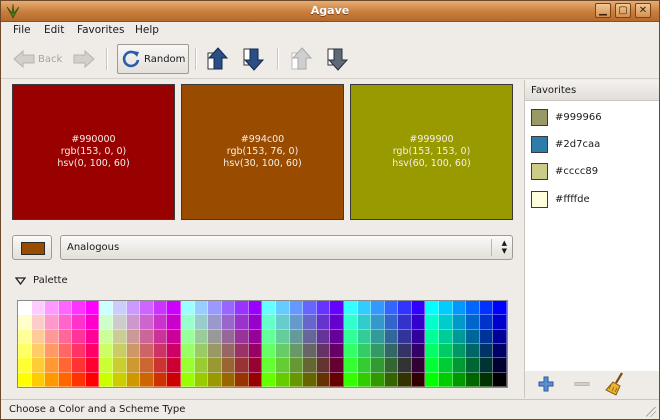 This screenshot has height=420, width=660. Describe the element at coordinates (22, 30) in the screenshot. I see `menu-file: File` at that location.